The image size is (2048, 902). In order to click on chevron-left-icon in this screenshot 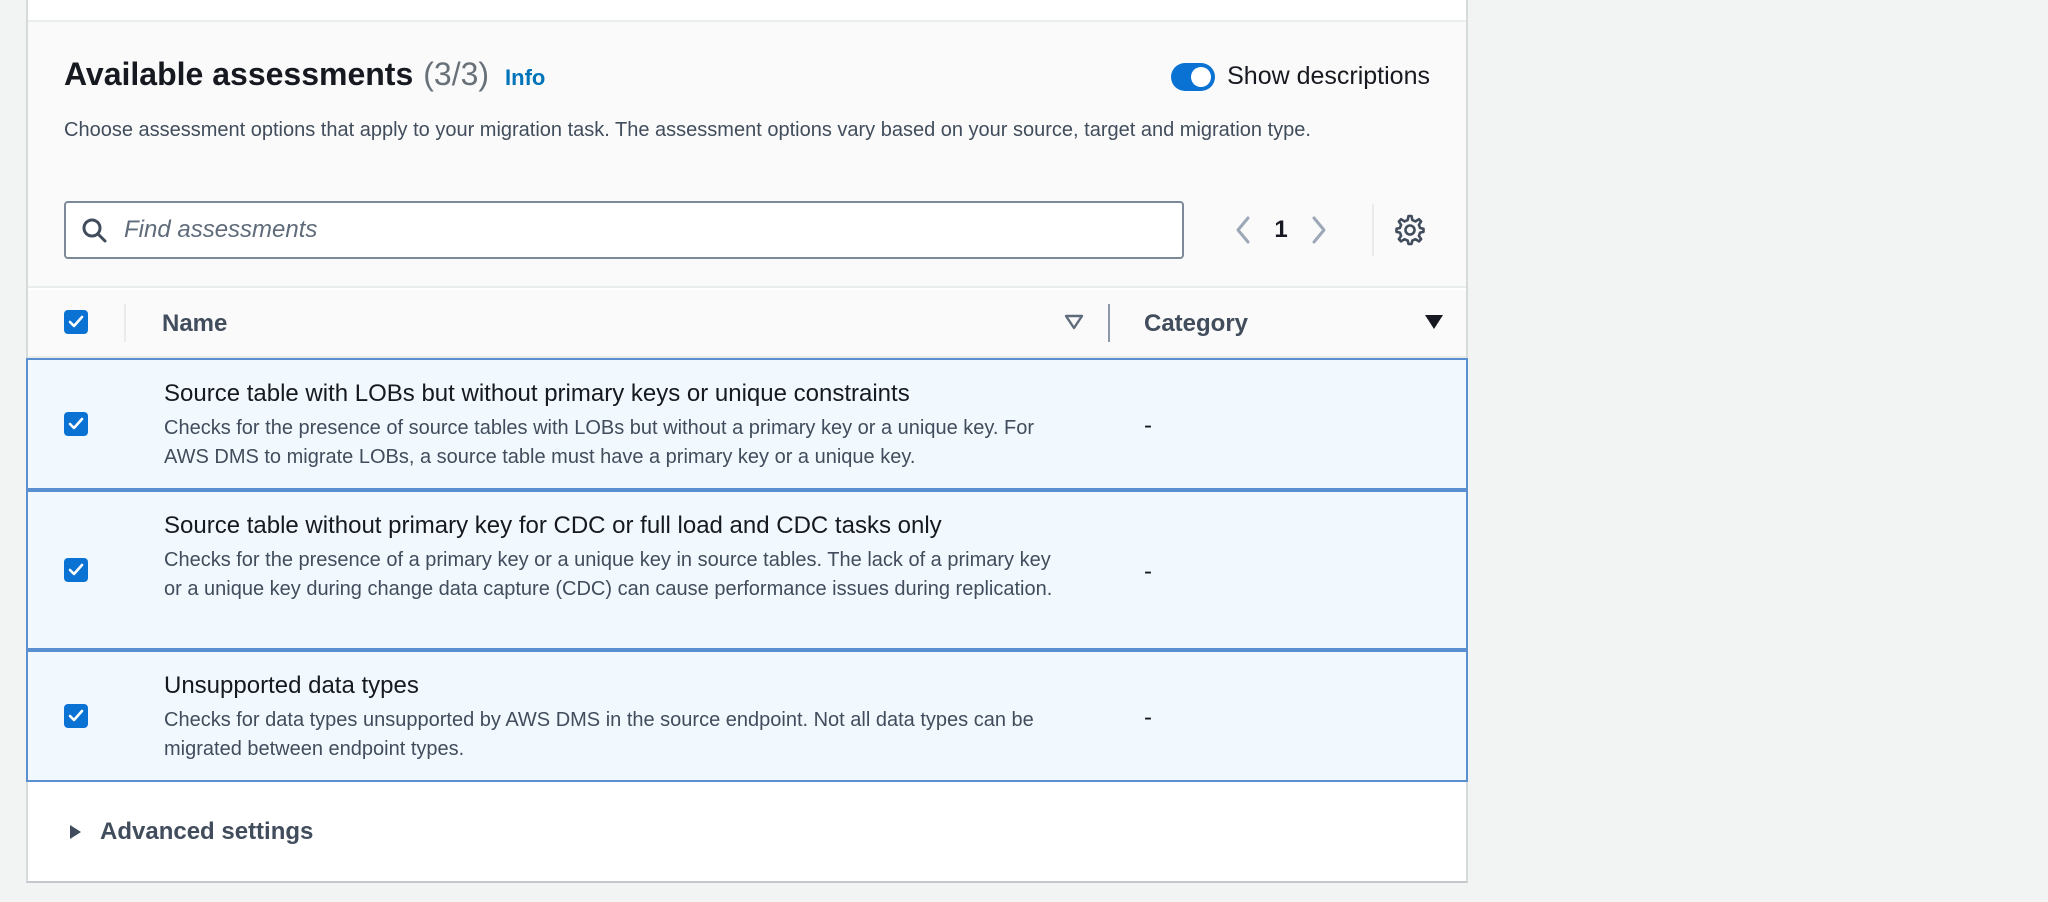, I will do `click(1243, 230)`.